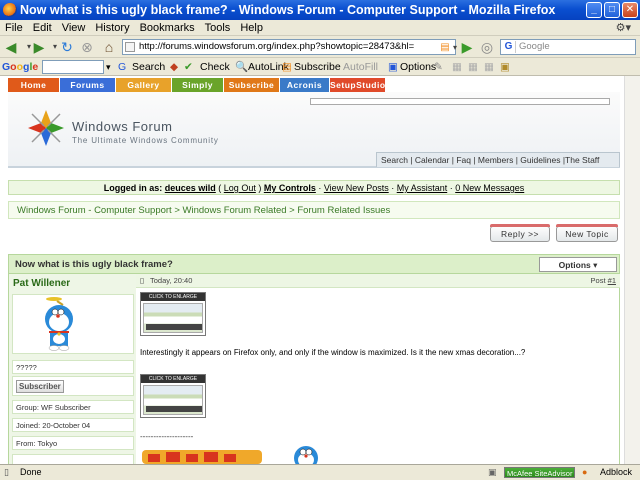  What do you see at coordinates (320, 472) in the screenshot?
I see `status-bar: ▯ Done ▣ McAfee SiteAdvisor ● Adblock` at bounding box center [320, 472].